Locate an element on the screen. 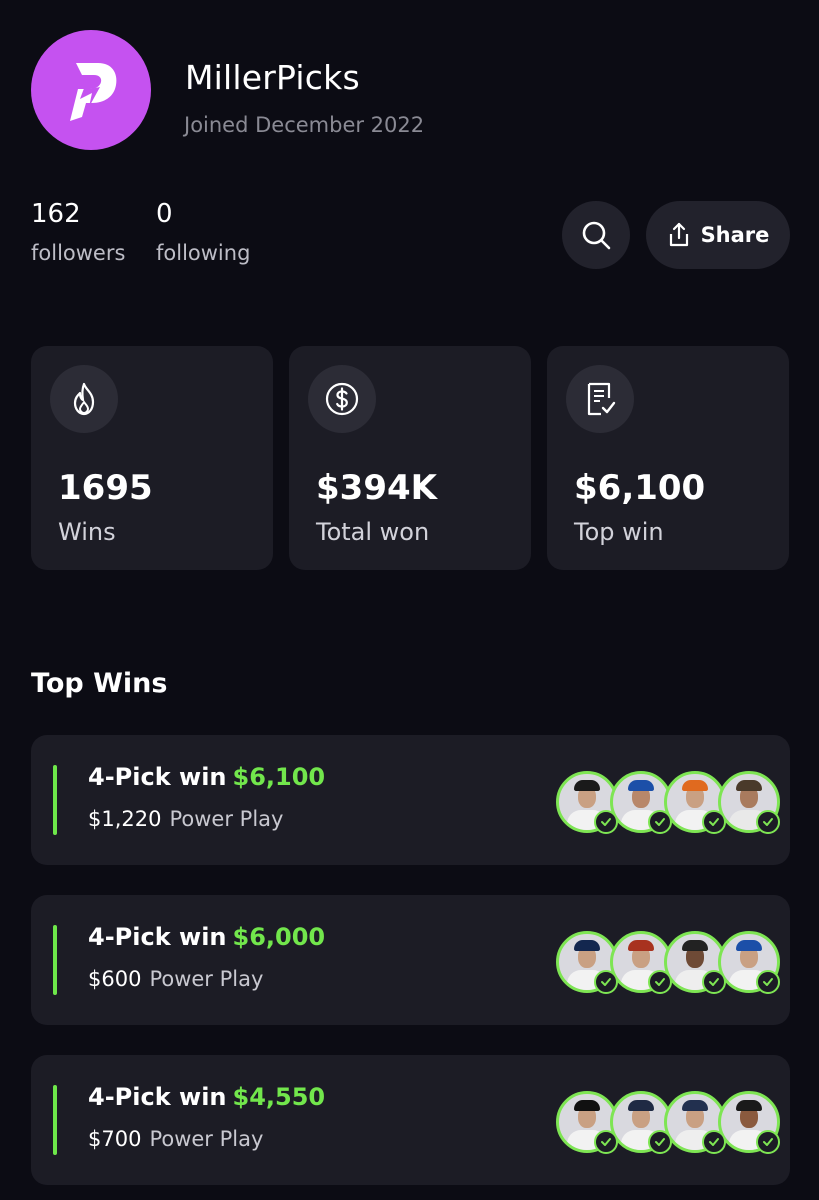 The image size is (819, 1200). top-wins-heading: Top Wins is located at coordinates (99, 683).